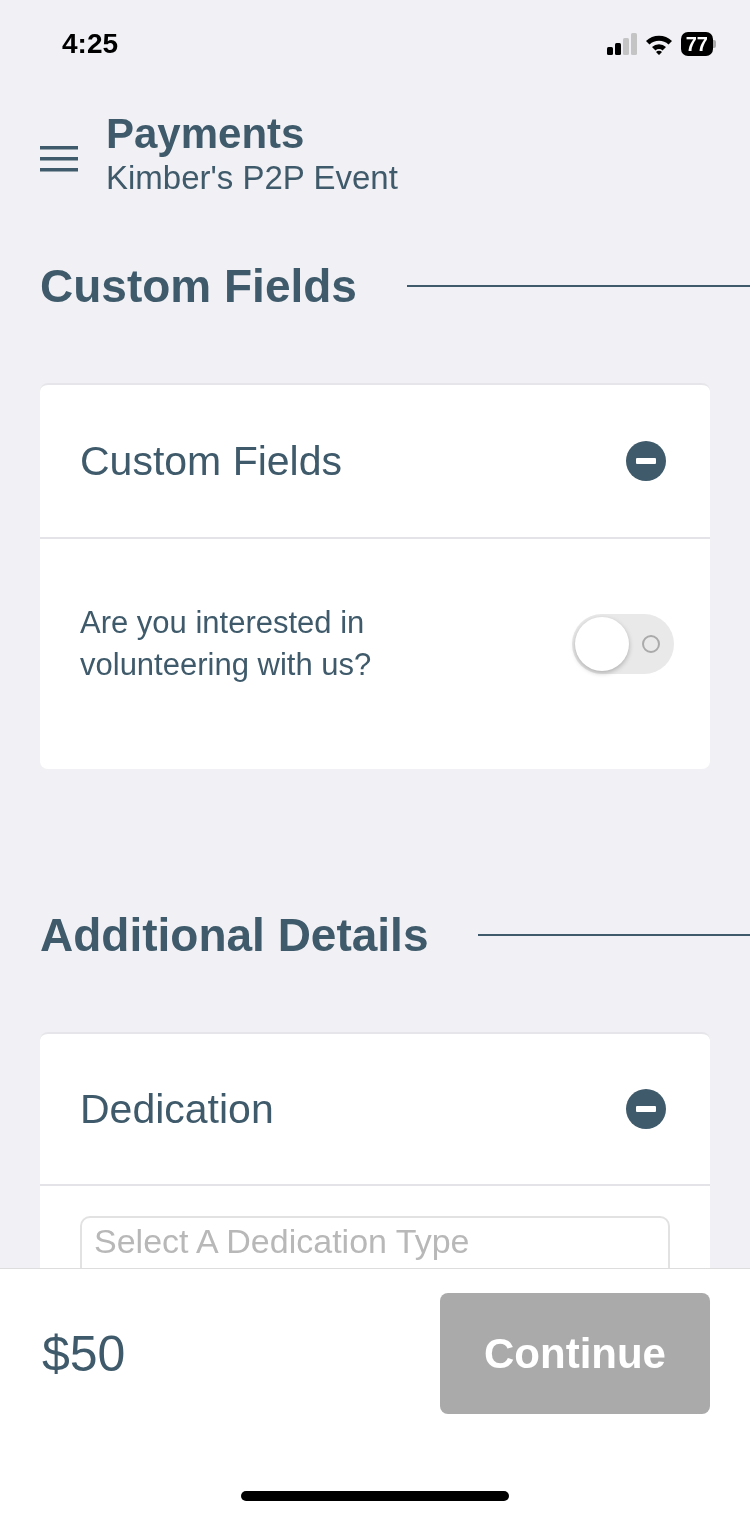  I want to click on question-label: Are you interested in volunteering with us?, so click(226, 644).